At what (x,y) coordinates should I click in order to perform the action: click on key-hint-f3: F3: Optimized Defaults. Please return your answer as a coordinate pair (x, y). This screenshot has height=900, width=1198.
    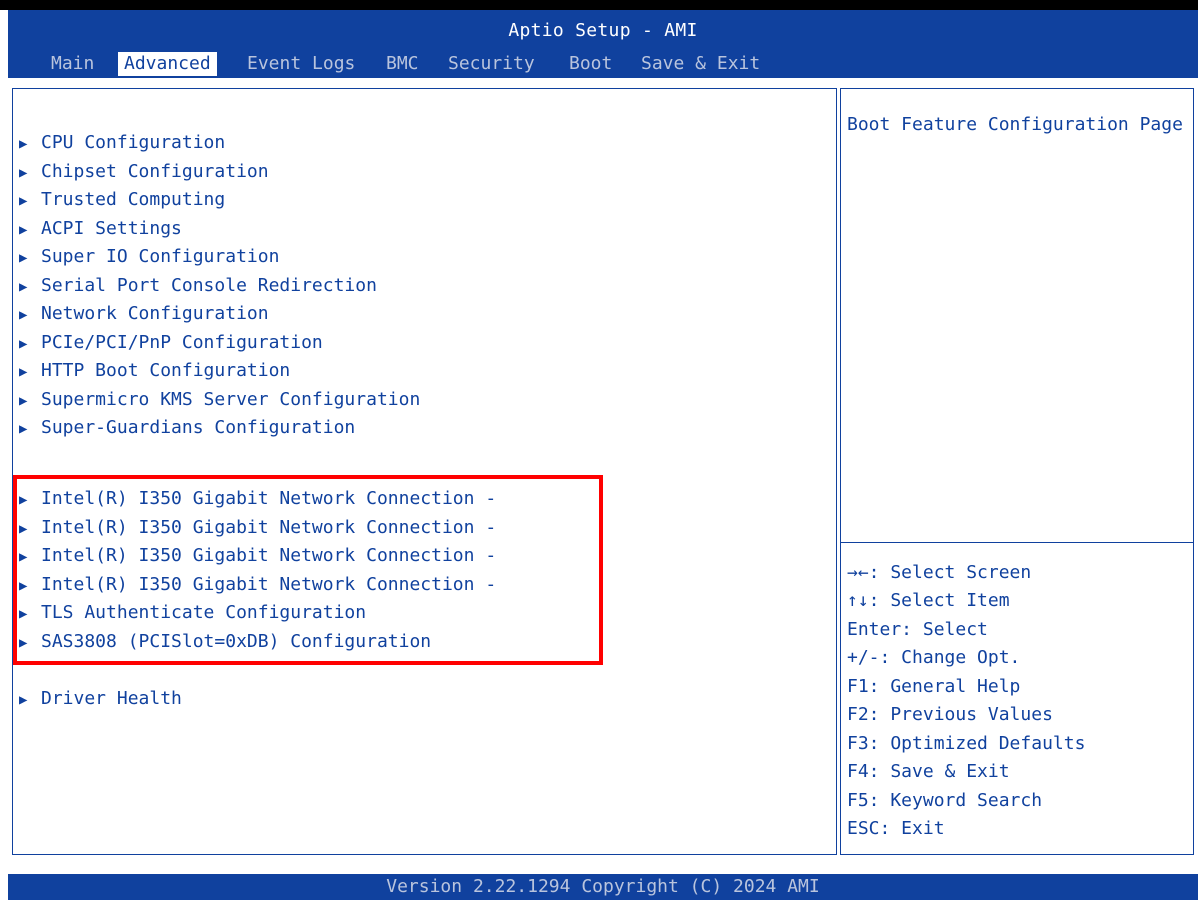
    Looking at the image, I should click on (966, 743).